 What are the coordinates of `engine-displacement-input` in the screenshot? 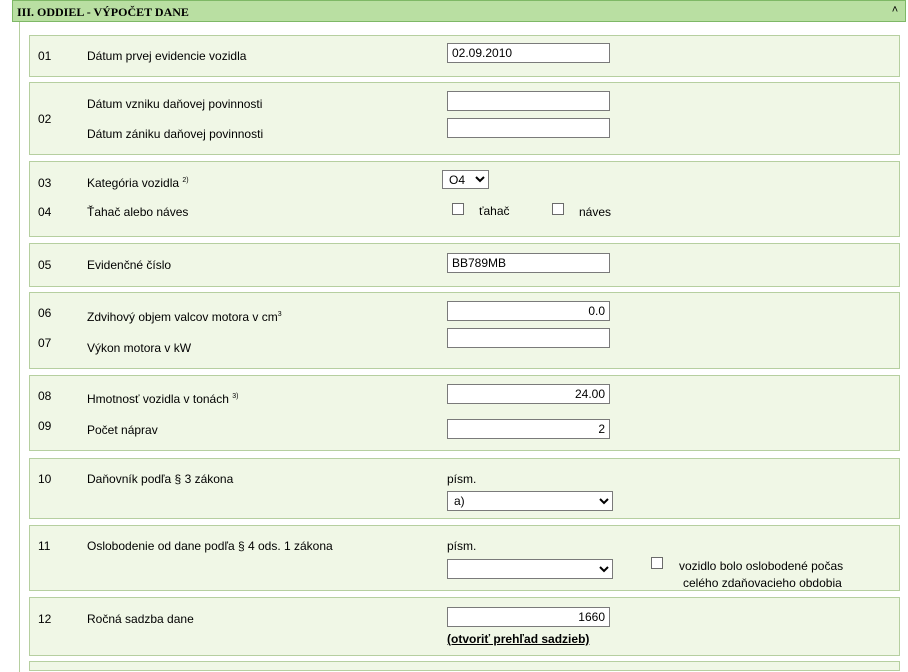 It's located at (528, 311).